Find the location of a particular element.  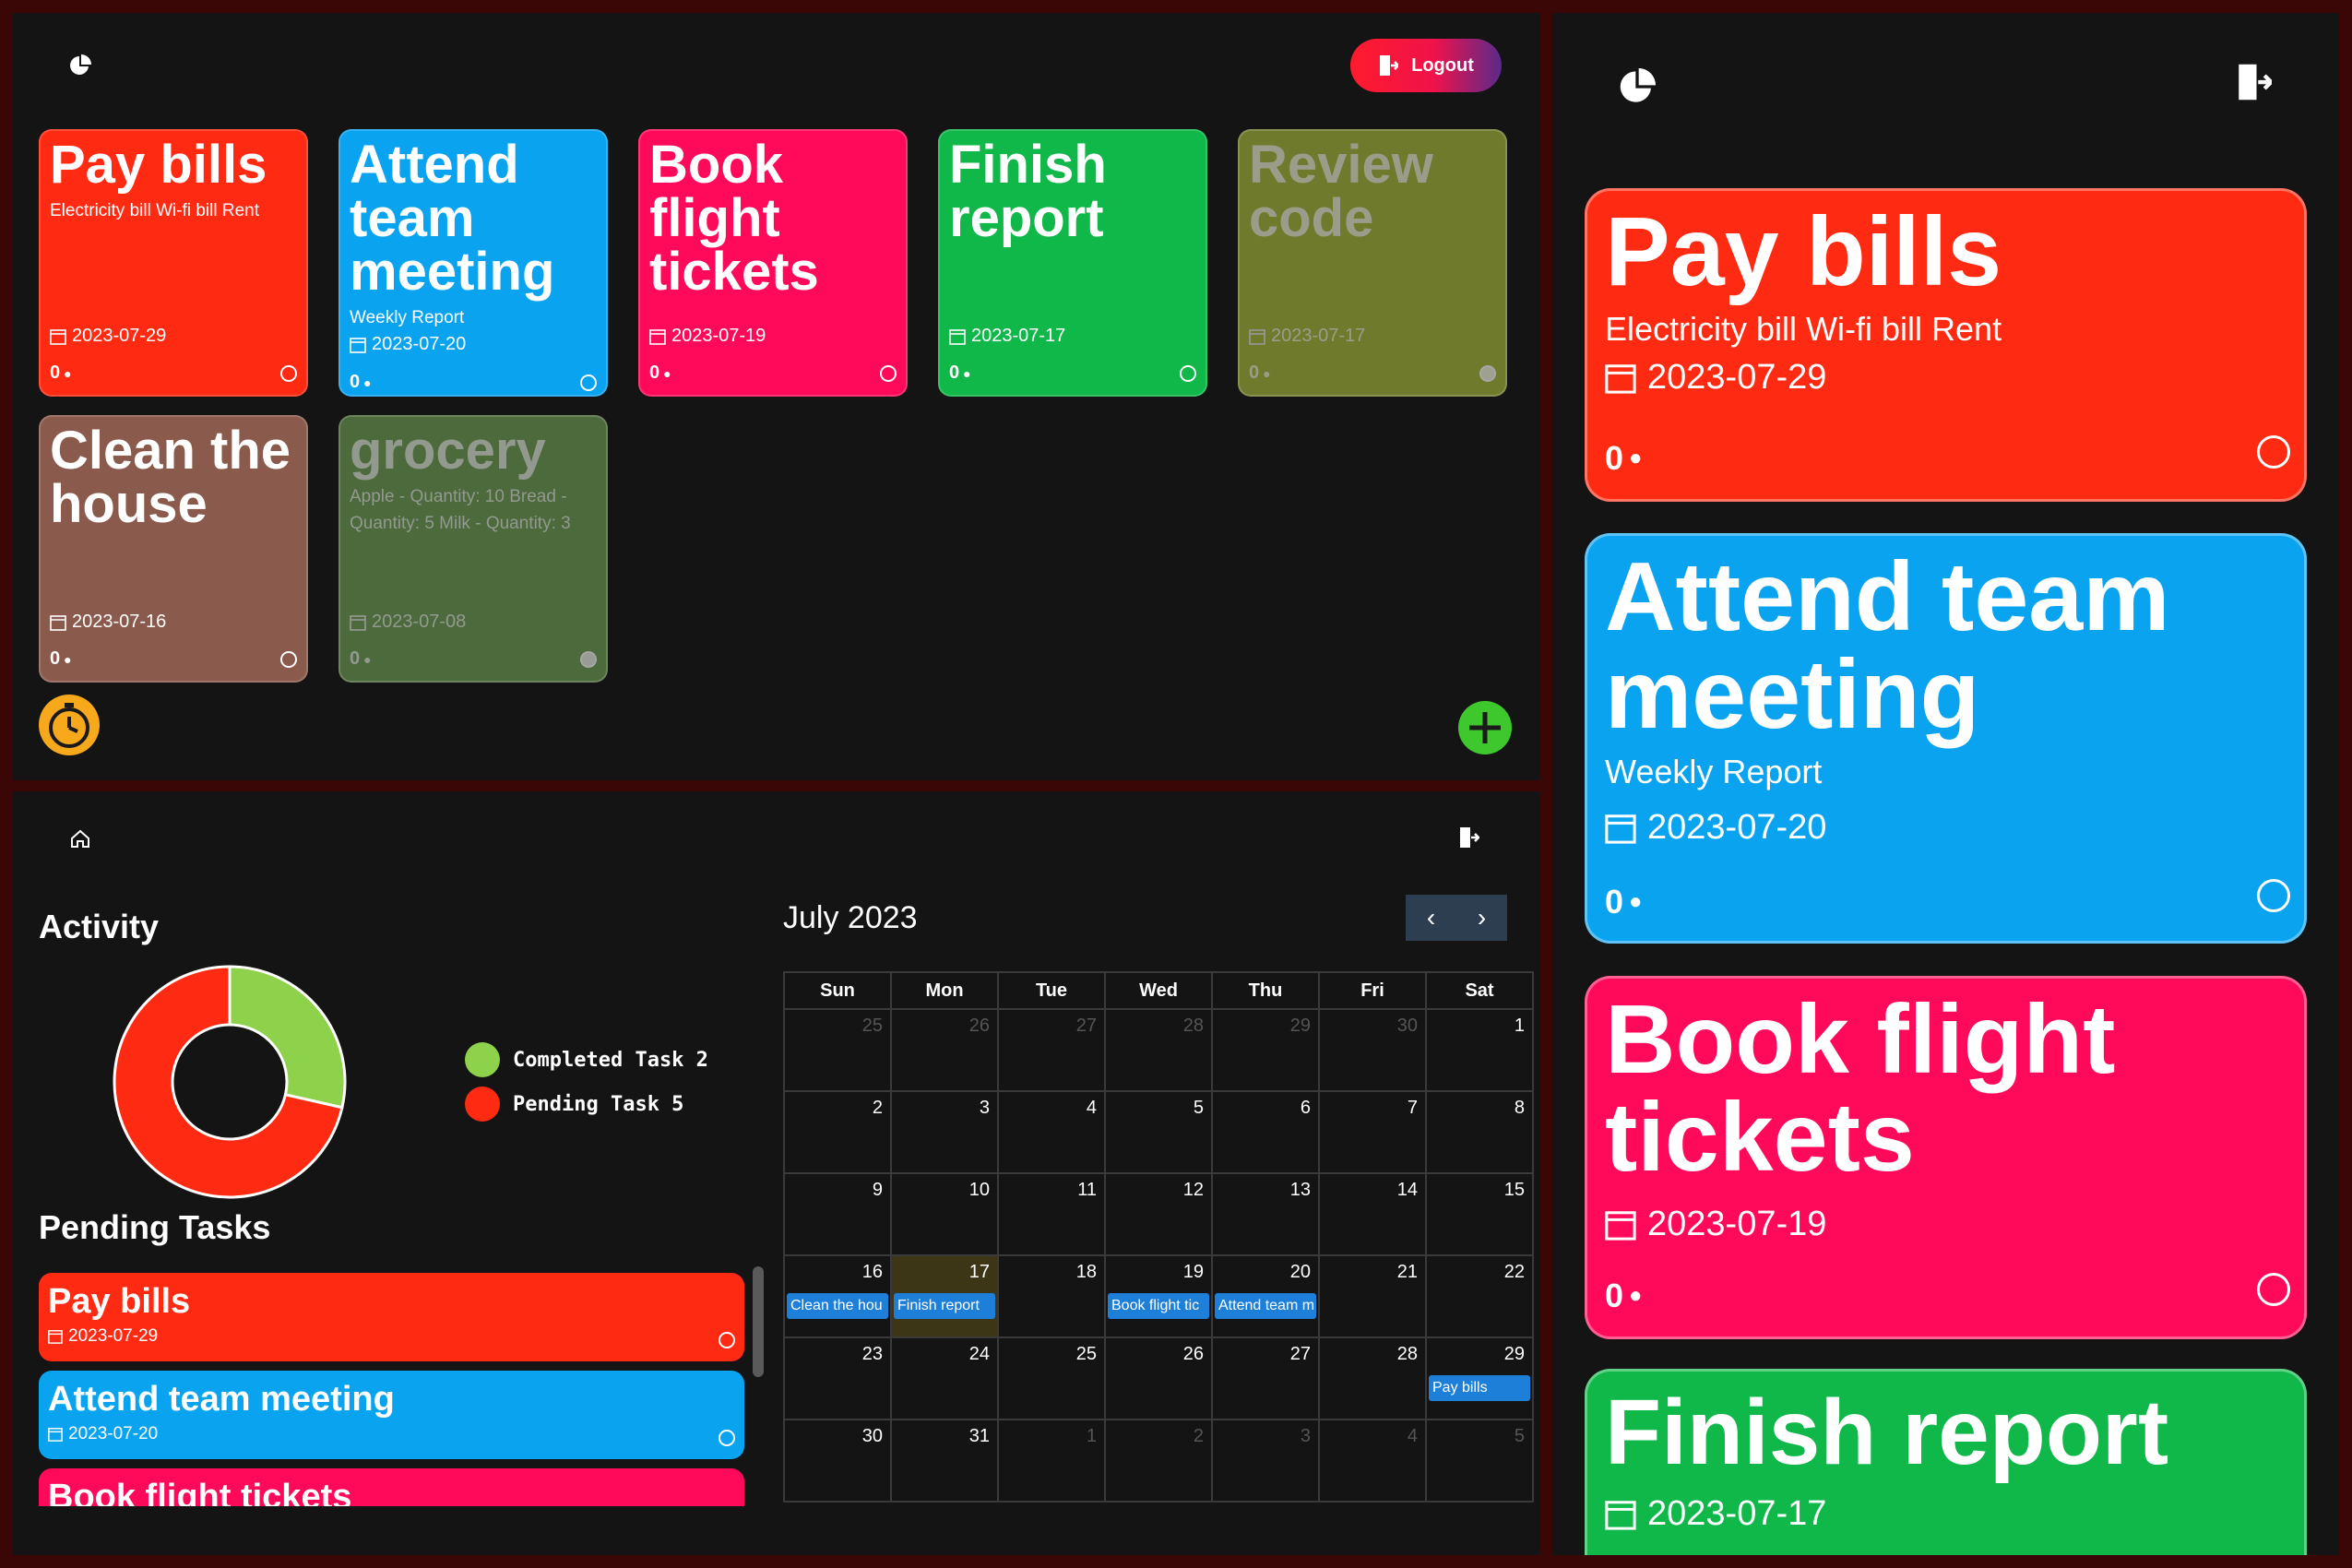

calendar-day-cell: 12 is located at coordinates (1158, 1214).